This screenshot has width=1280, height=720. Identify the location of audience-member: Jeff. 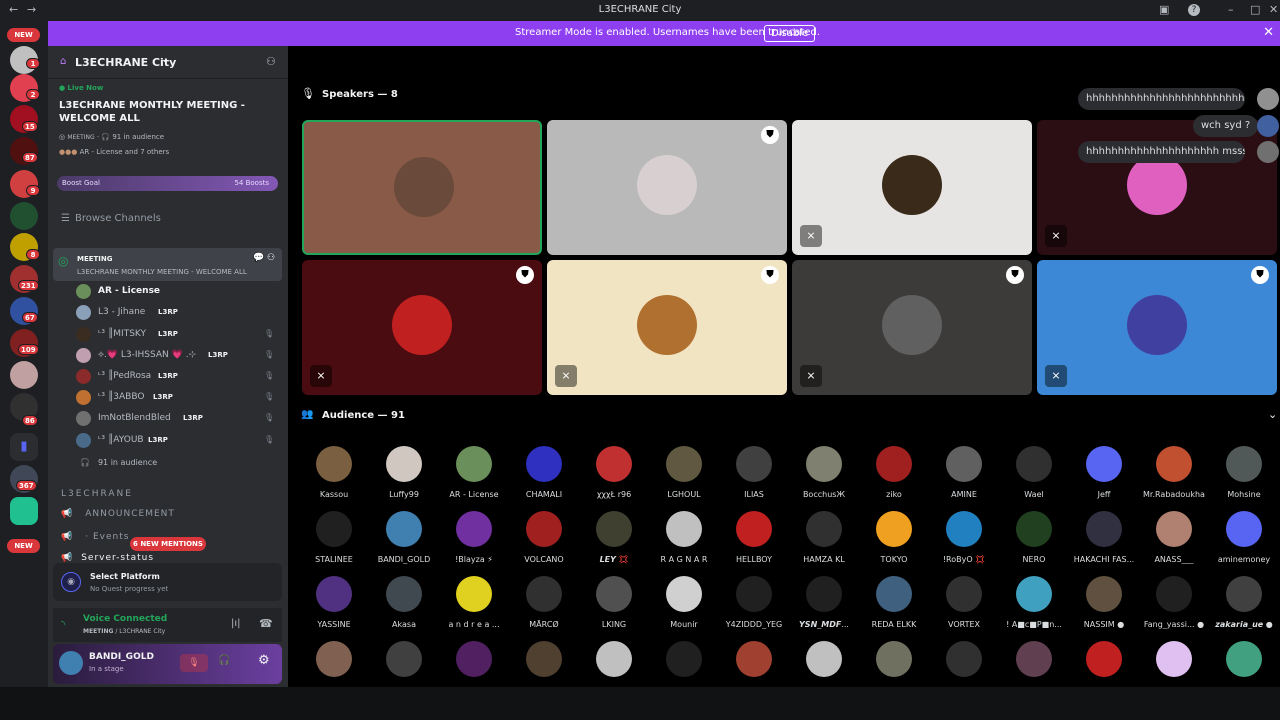
(1104, 472).